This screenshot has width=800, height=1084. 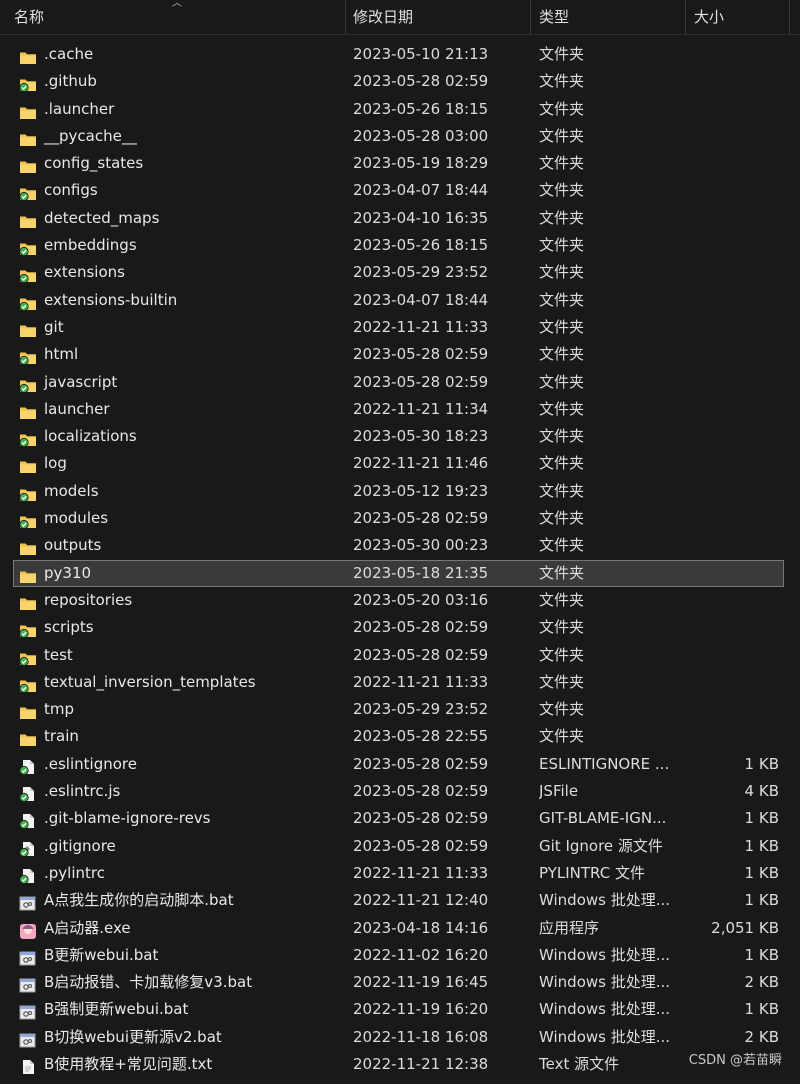 What do you see at coordinates (400, 1064) in the screenshot?
I see `file-row: B使用教程+常见问题.txt 2022-11-21 12:38 Text 源文件` at bounding box center [400, 1064].